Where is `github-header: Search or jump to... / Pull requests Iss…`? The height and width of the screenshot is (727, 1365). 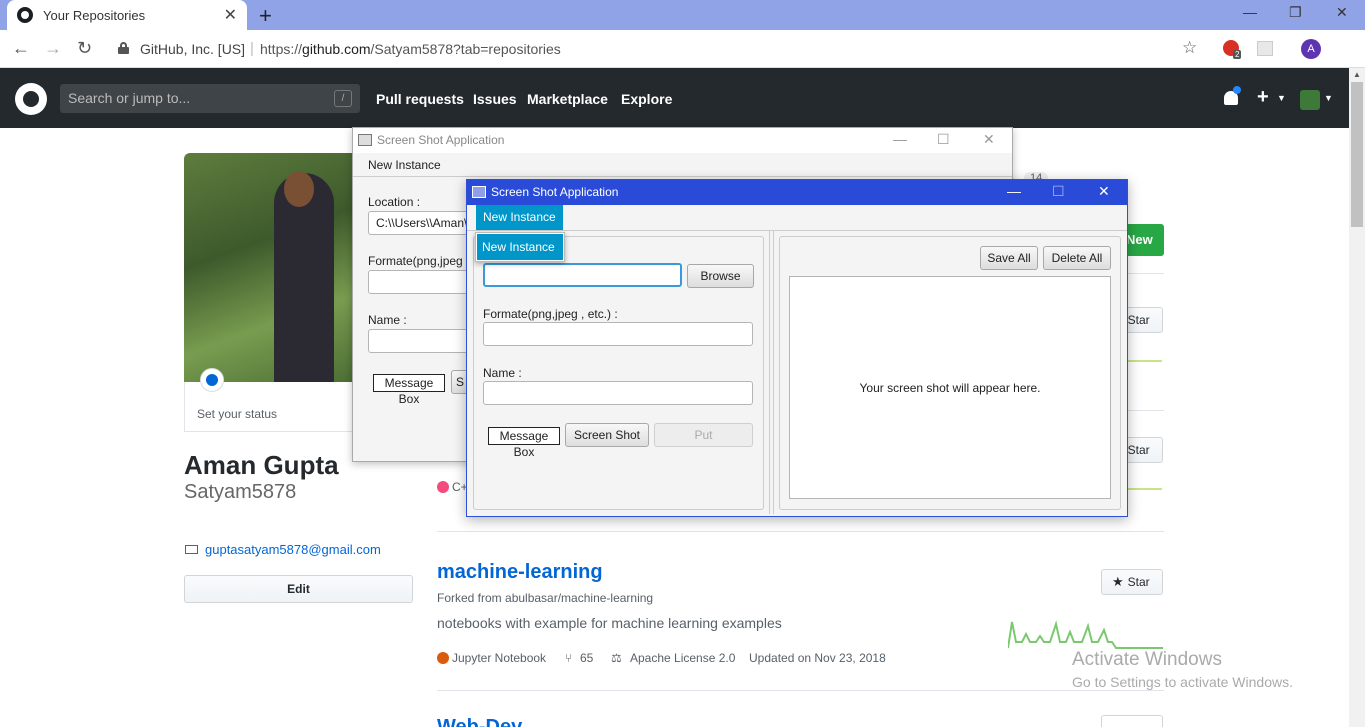 github-header: Search or jump to... / Pull requests Iss… is located at coordinates (674, 98).